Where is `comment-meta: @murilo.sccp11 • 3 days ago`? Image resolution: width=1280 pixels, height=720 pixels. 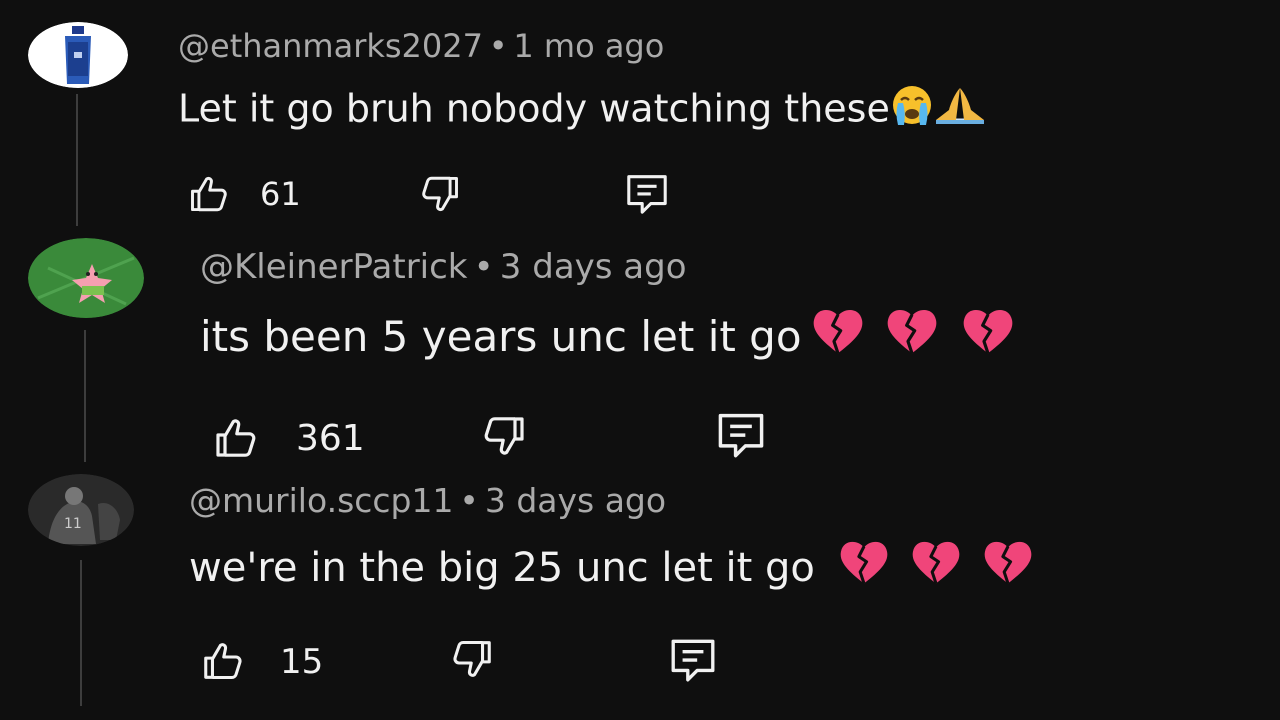
comment-meta: @murilo.sccp11 • 3 days ago is located at coordinates (427, 500).